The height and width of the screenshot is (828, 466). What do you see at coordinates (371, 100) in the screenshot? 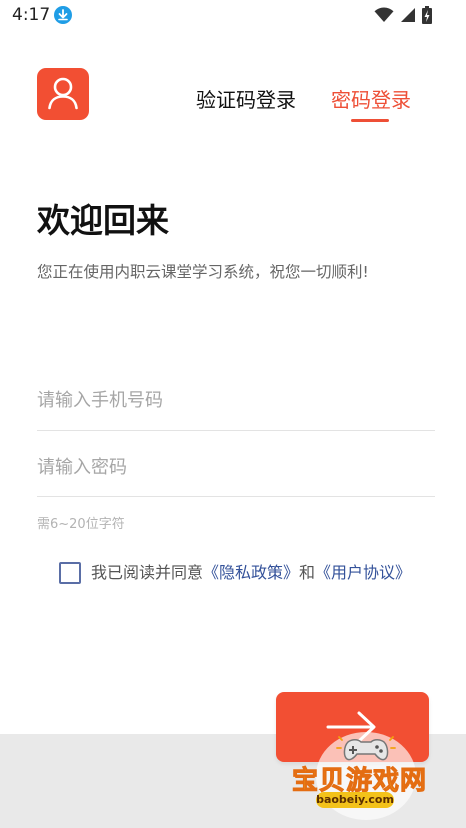
I see `tab-password-login: 密码登录` at bounding box center [371, 100].